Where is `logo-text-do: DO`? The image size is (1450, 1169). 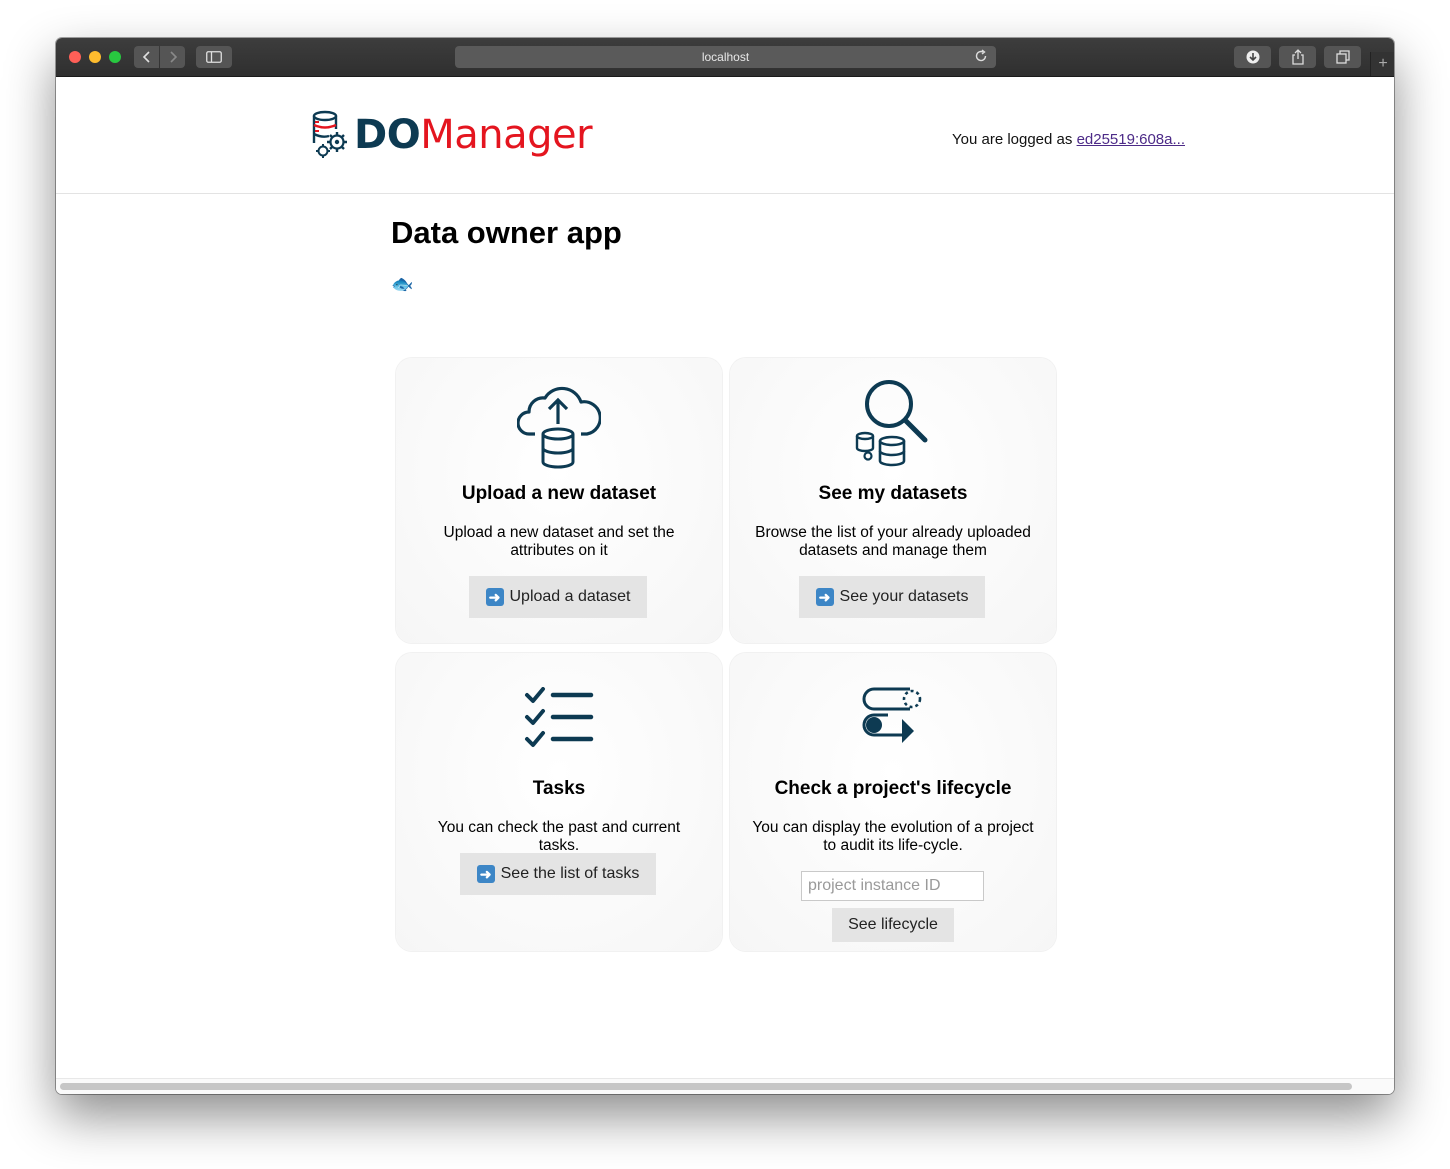
logo-text-do: DO is located at coordinates (387, 135).